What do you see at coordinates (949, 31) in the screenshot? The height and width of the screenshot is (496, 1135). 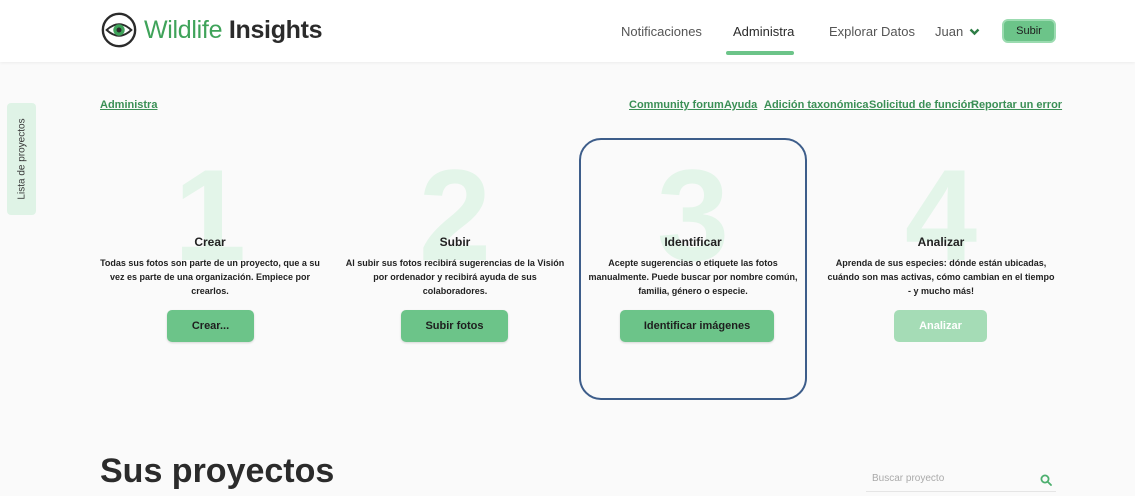 I see `user-name: Juan` at bounding box center [949, 31].